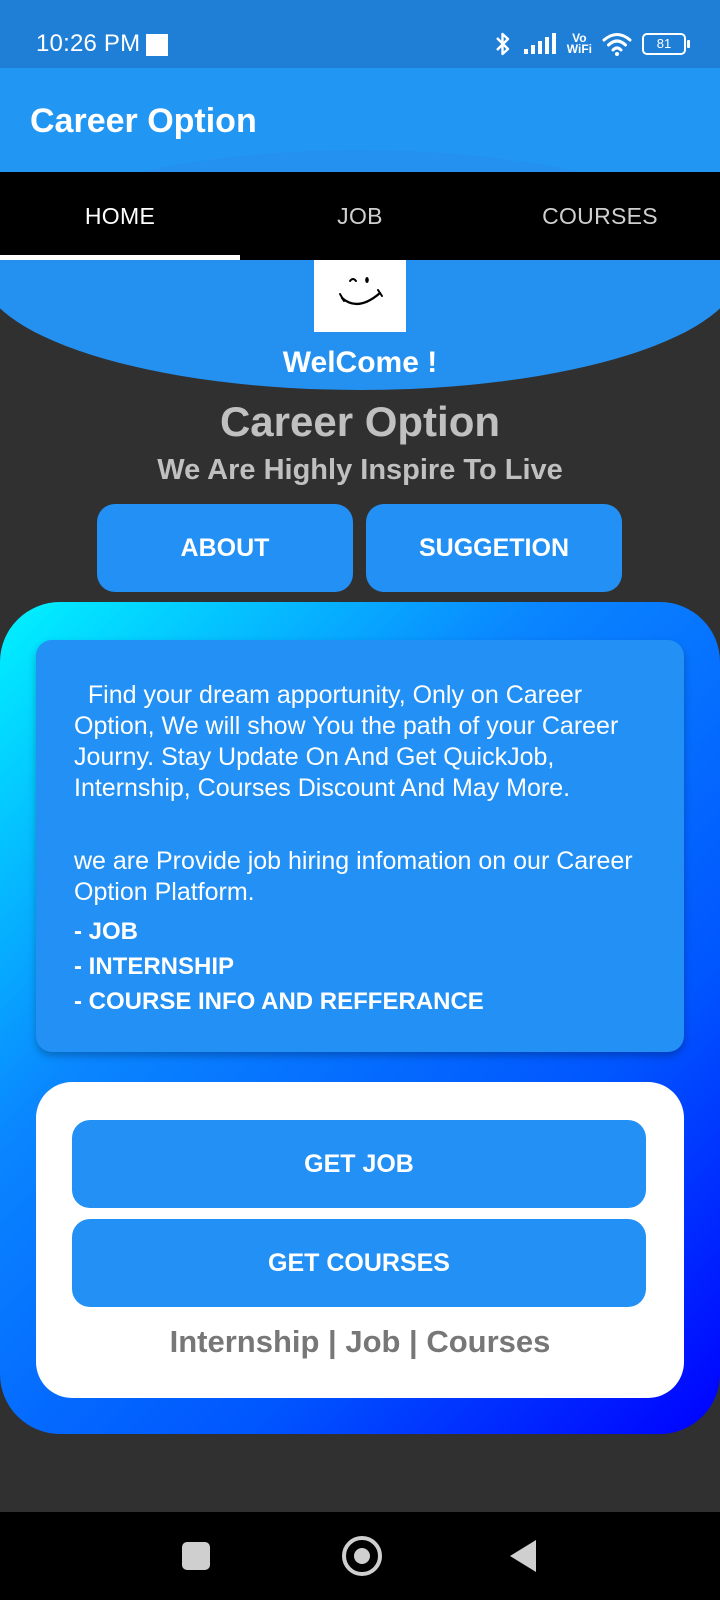 This screenshot has height=1600, width=720. Describe the element at coordinates (106, 931) in the screenshot. I see `list-item: - JOB` at that location.